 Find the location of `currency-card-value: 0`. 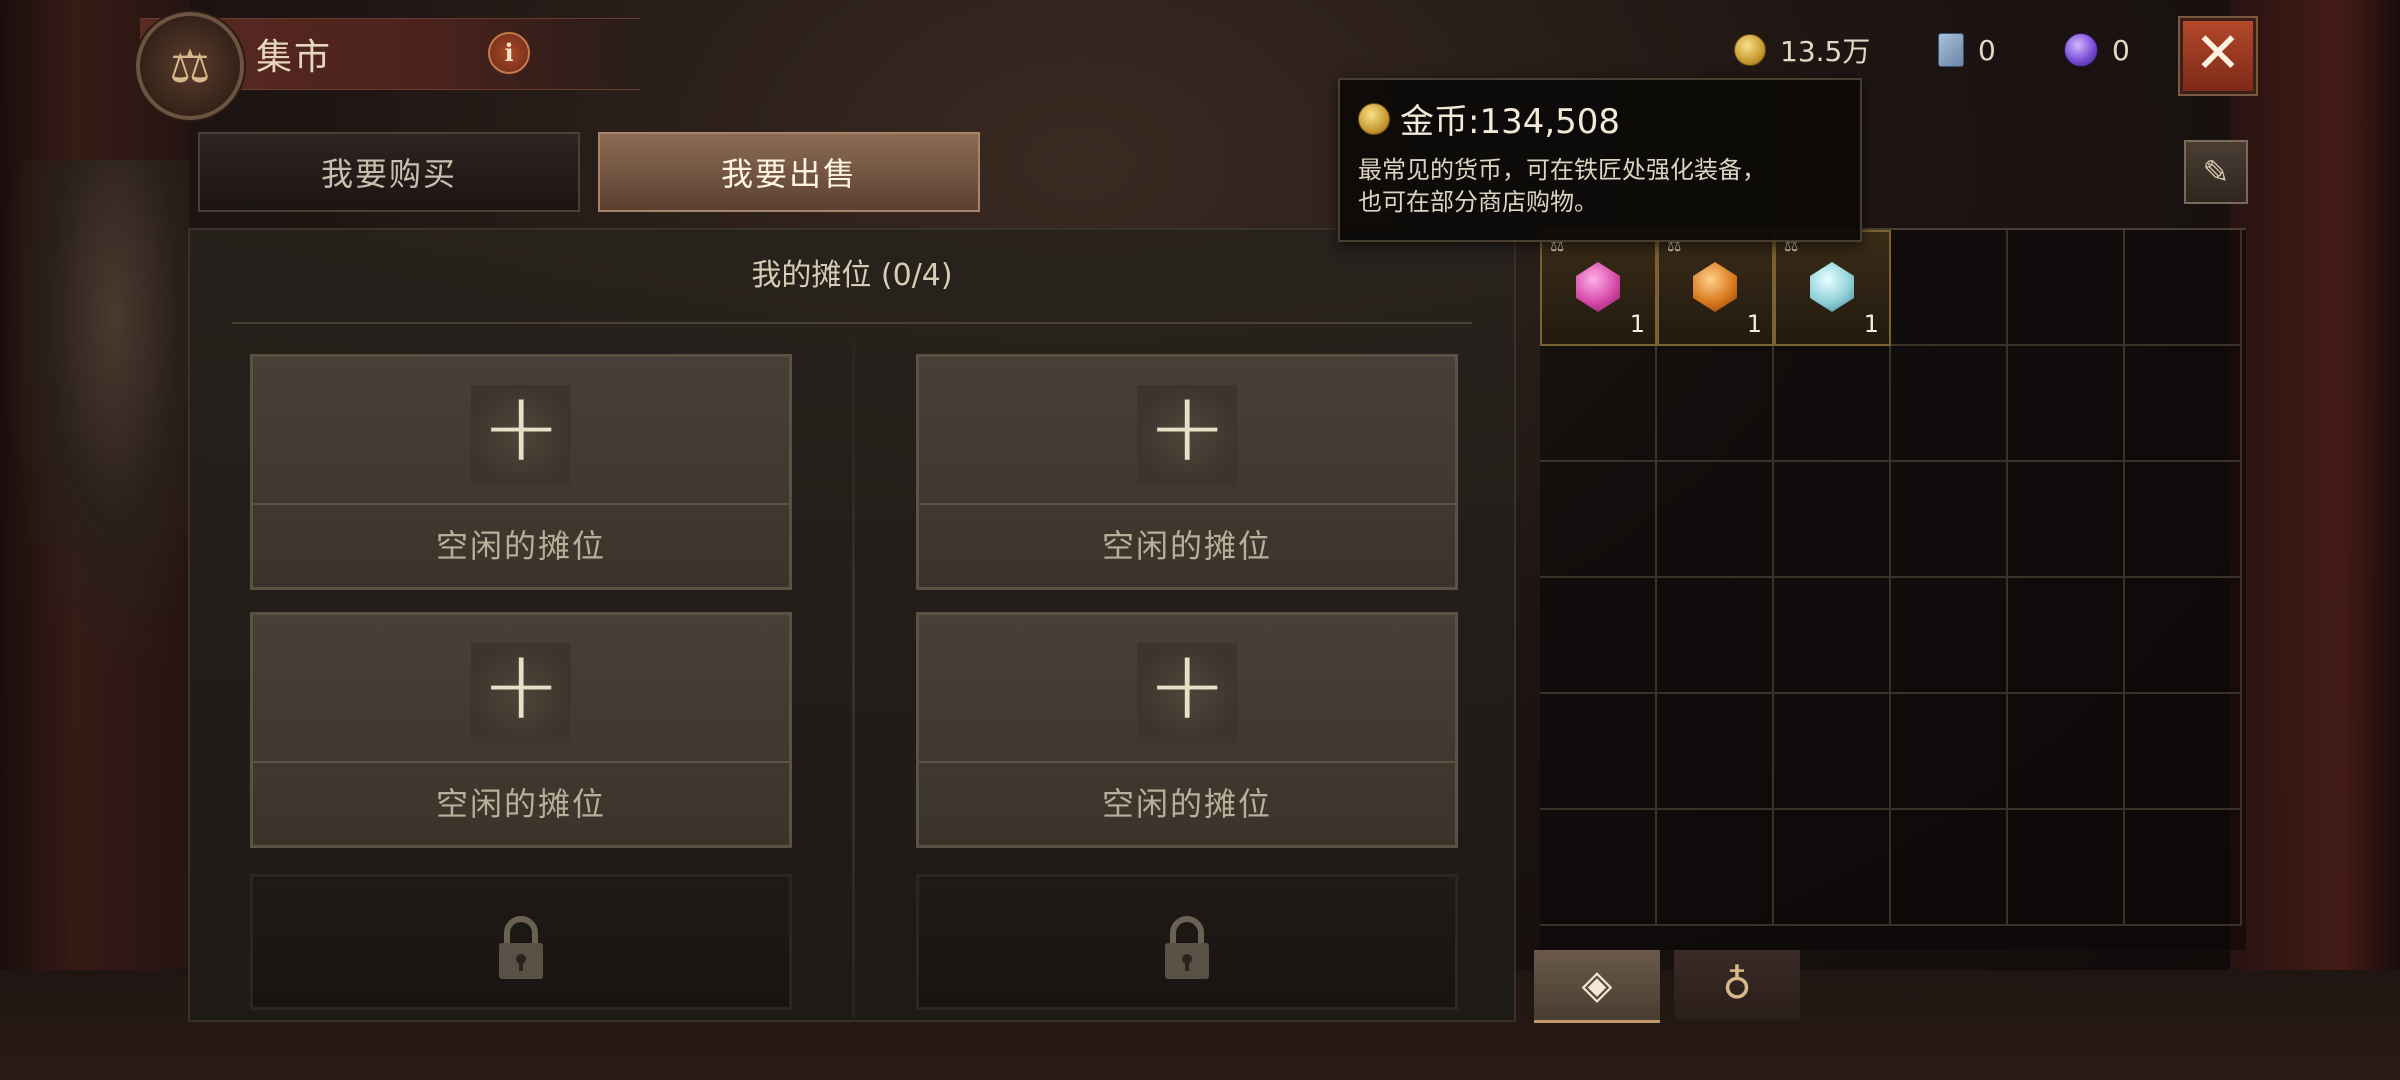

currency-card-value: 0 is located at coordinates (1987, 50).